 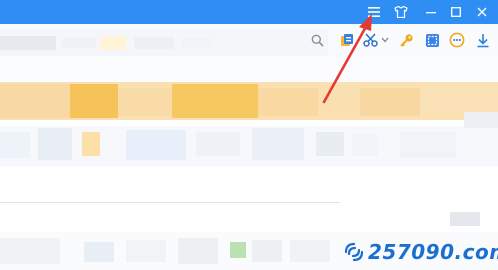 What do you see at coordinates (432, 40) in the screenshot?
I see `screenshot-icon` at bounding box center [432, 40].